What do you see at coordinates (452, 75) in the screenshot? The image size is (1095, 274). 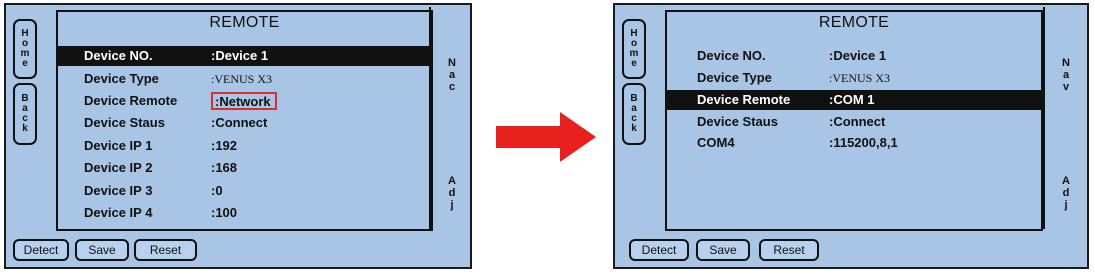 I see `nav-control: N a c` at bounding box center [452, 75].